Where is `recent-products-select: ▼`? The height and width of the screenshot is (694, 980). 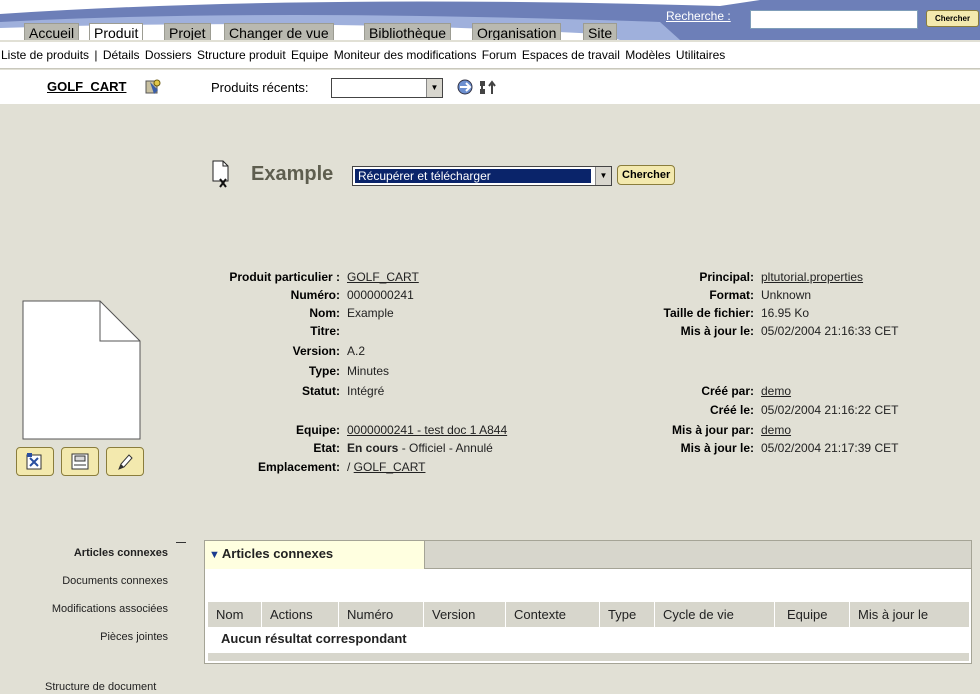 recent-products-select: ▼ is located at coordinates (387, 88).